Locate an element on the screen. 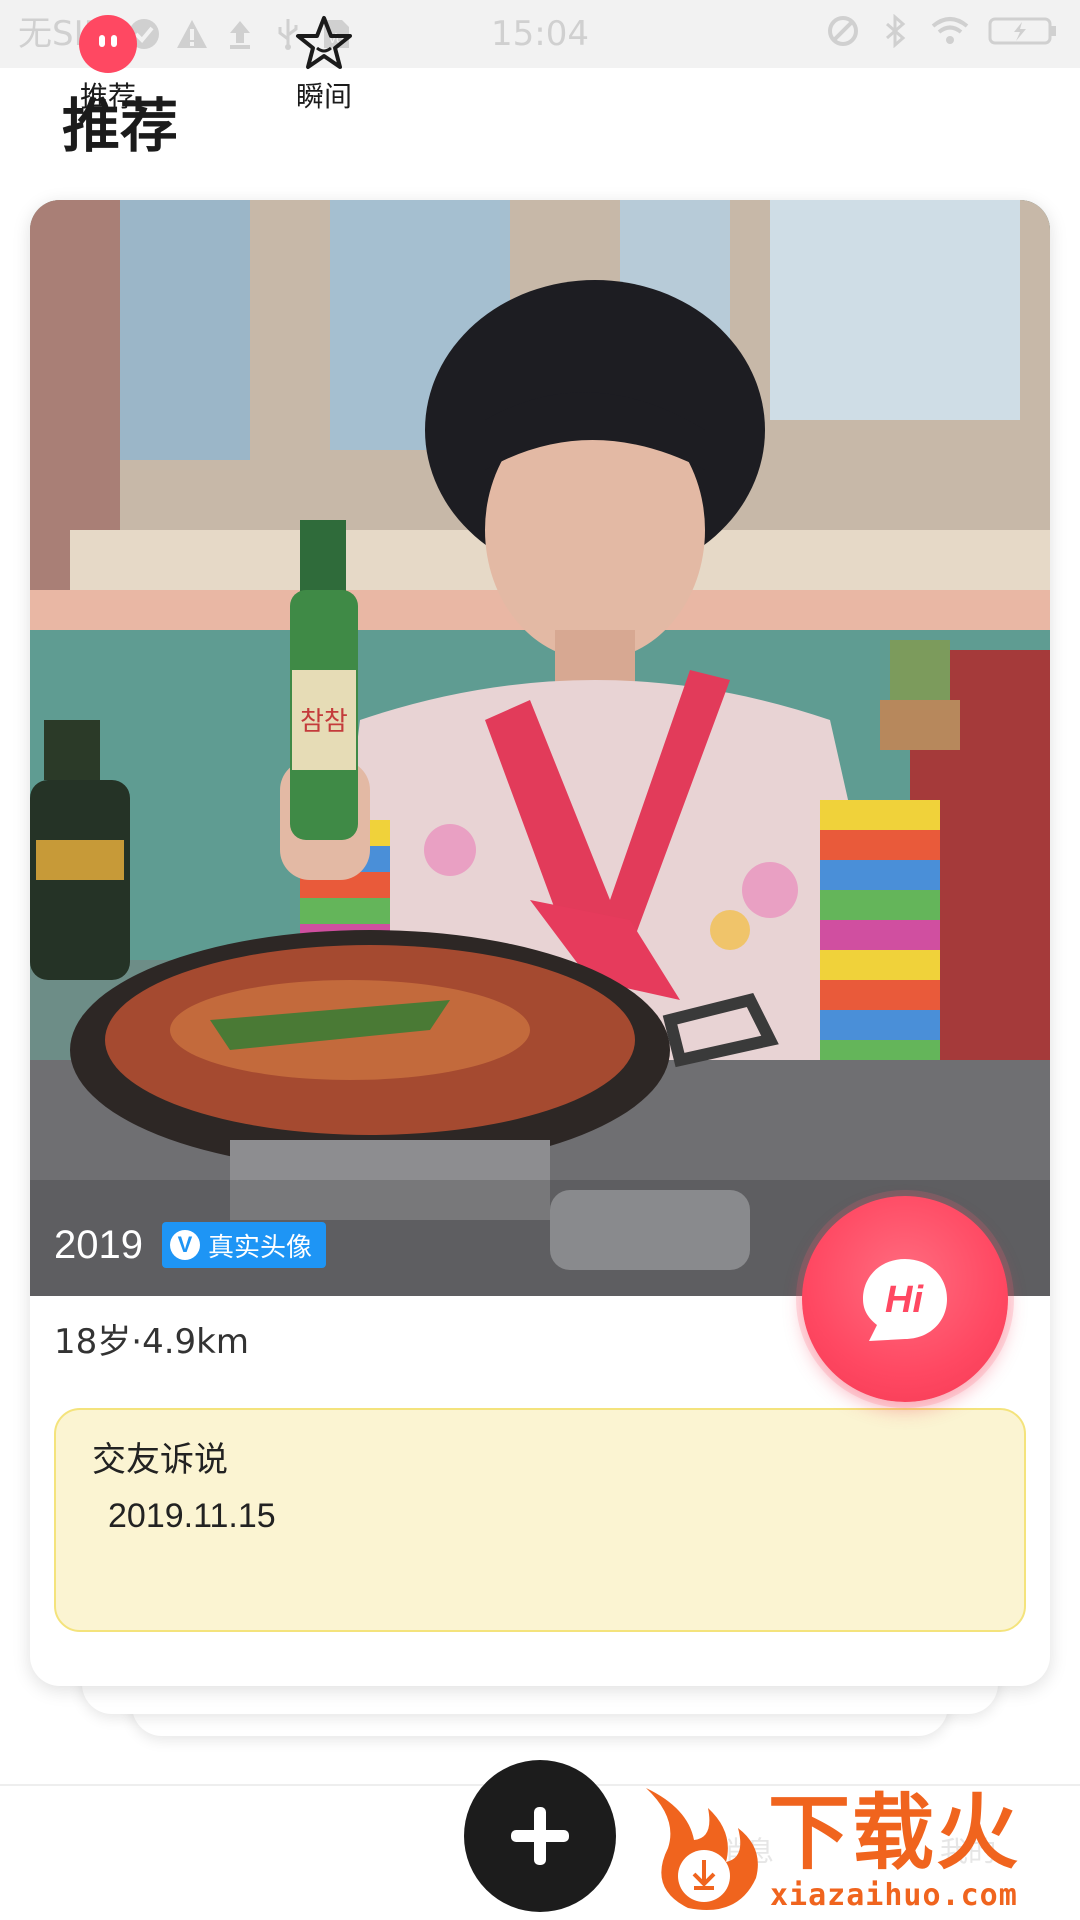 The height and width of the screenshot is (1920, 1080). nickname: 2019 is located at coordinates (98, 1245).